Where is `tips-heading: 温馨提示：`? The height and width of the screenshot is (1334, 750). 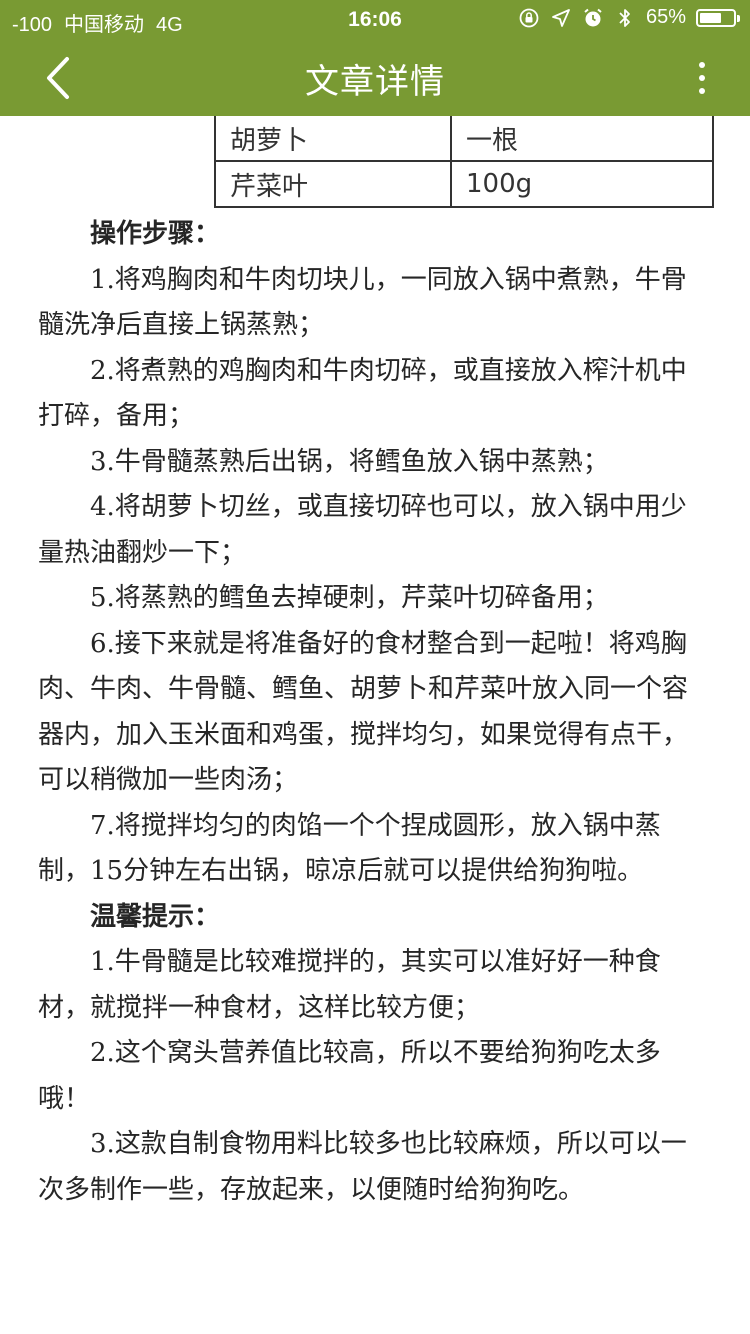 tips-heading: 温馨提示： is located at coordinates (155, 916).